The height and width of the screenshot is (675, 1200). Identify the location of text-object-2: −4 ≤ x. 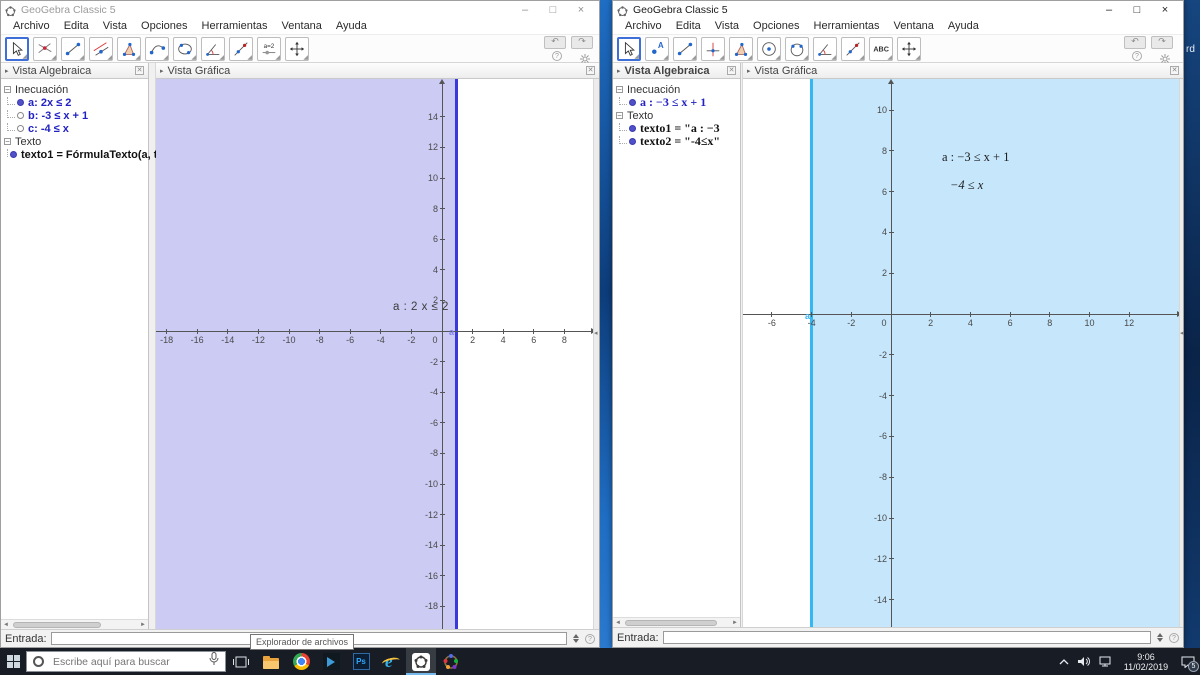
(966, 185).